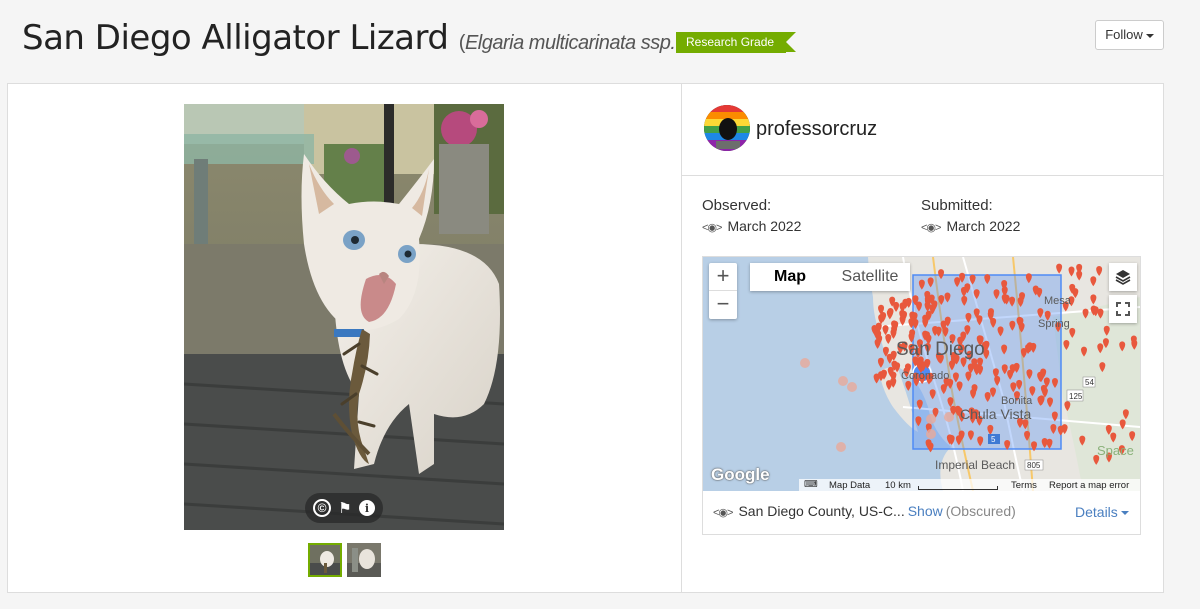  I want to click on fullscreen-button, so click(1123, 309).